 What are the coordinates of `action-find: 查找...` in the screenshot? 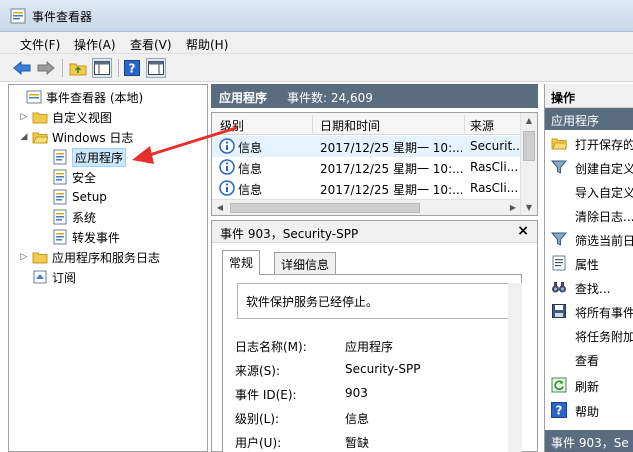 It's located at (589, 287).